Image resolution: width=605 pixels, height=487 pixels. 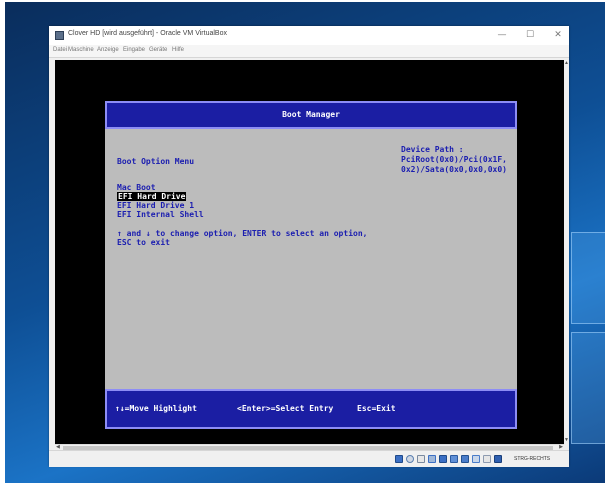 I want to click on boot-option-mac-boot: Mac Boot, so click(x=136, y=187).